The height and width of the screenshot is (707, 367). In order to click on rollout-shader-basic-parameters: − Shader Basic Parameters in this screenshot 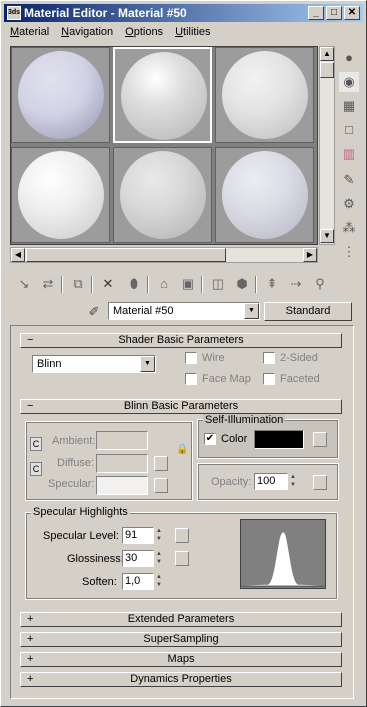, I will do `click(181, 340)`.